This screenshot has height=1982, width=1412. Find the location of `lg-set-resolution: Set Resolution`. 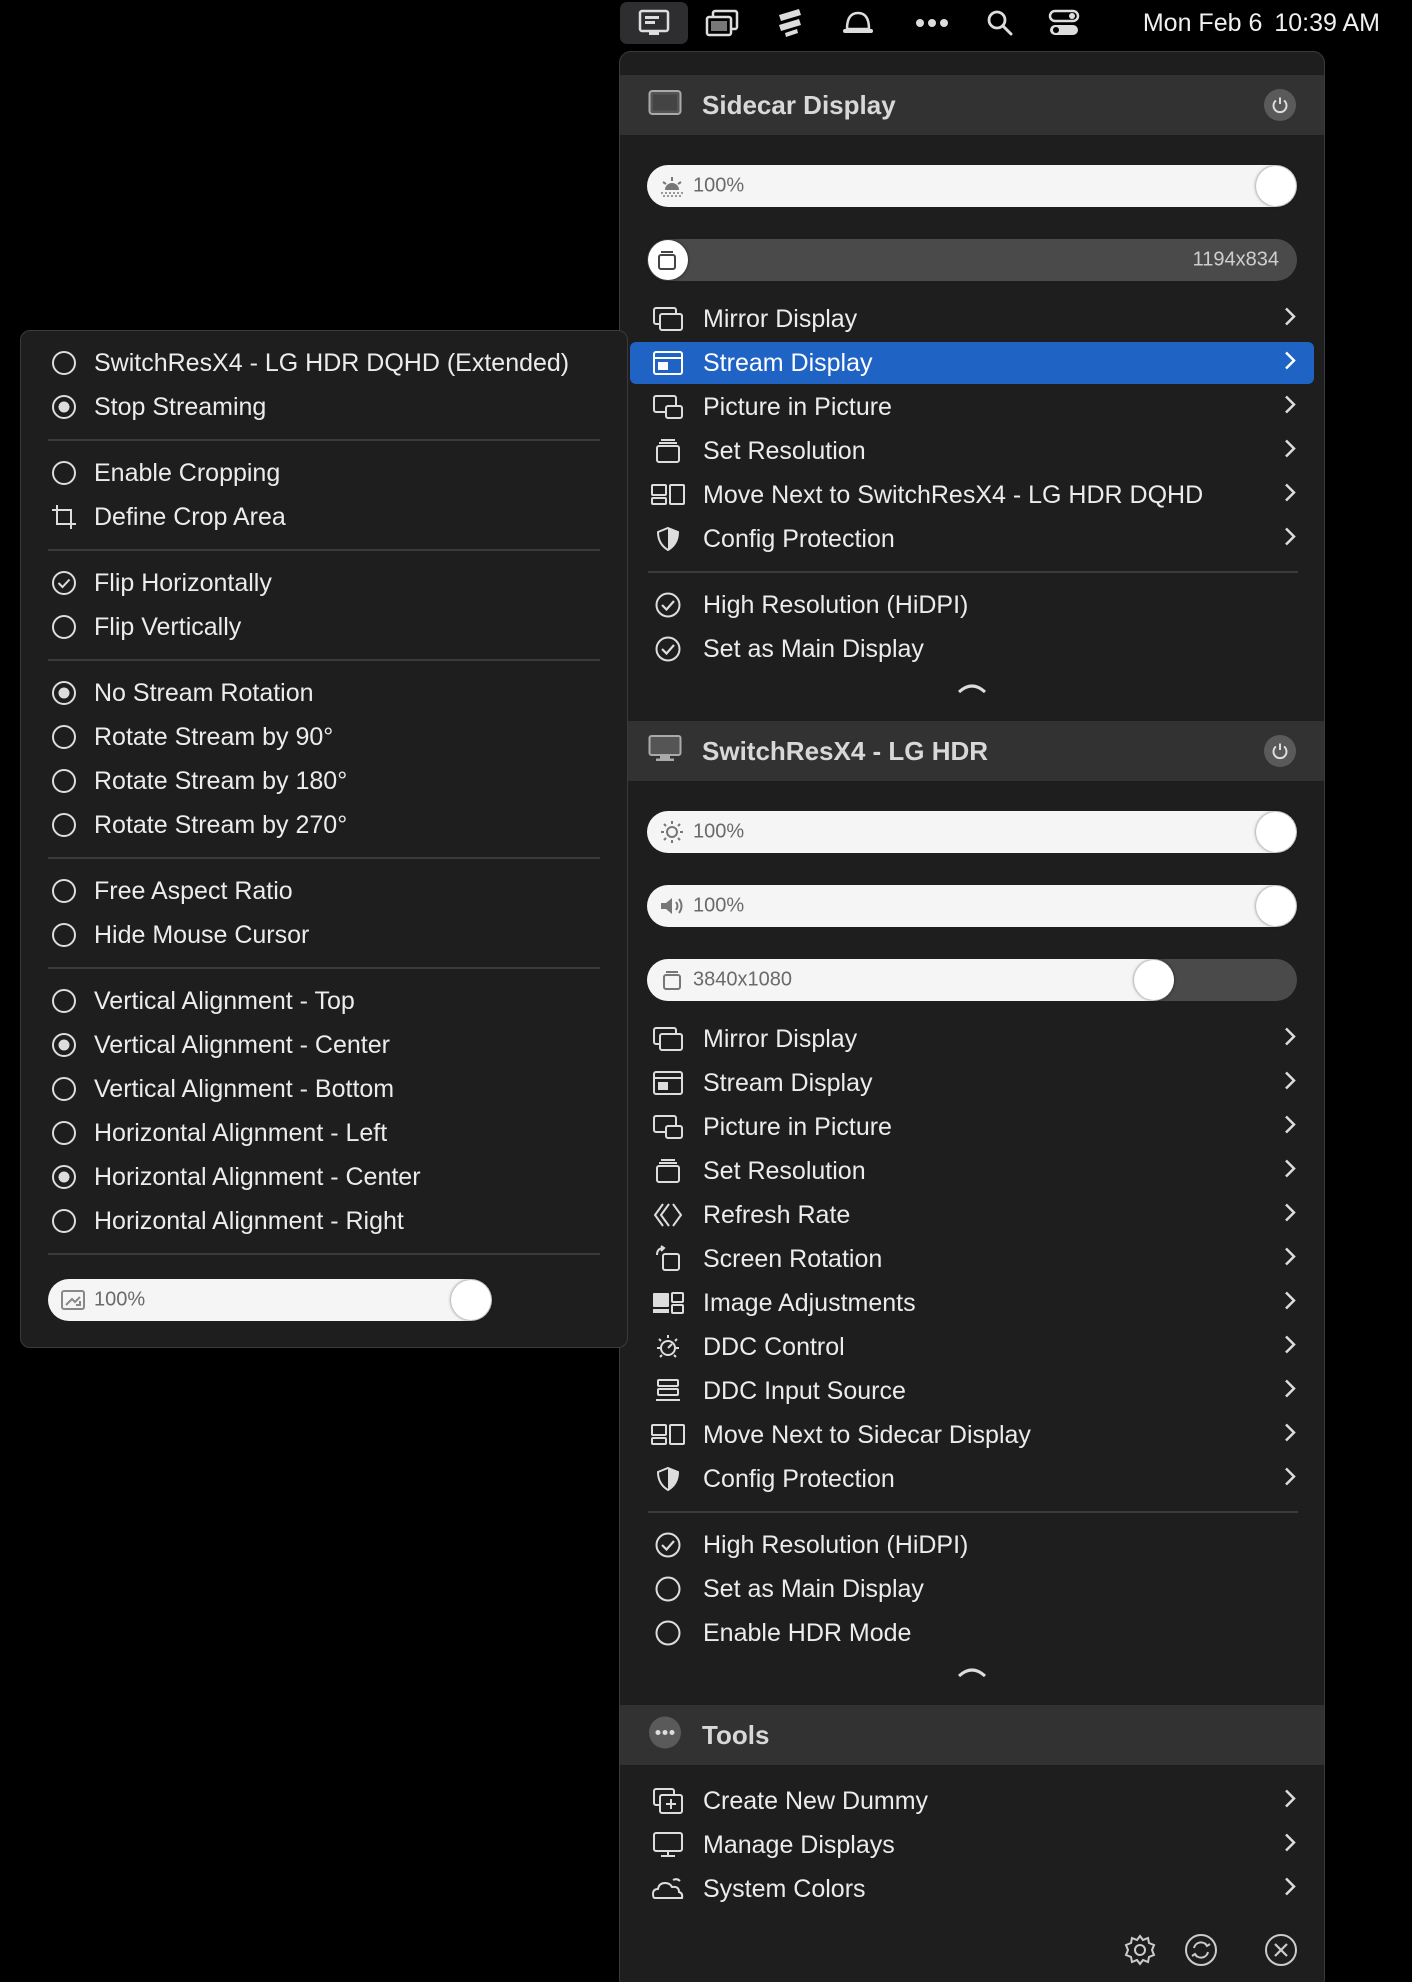

lg-set-resolution: Set Resolution is located at coordinates (972, 1171).